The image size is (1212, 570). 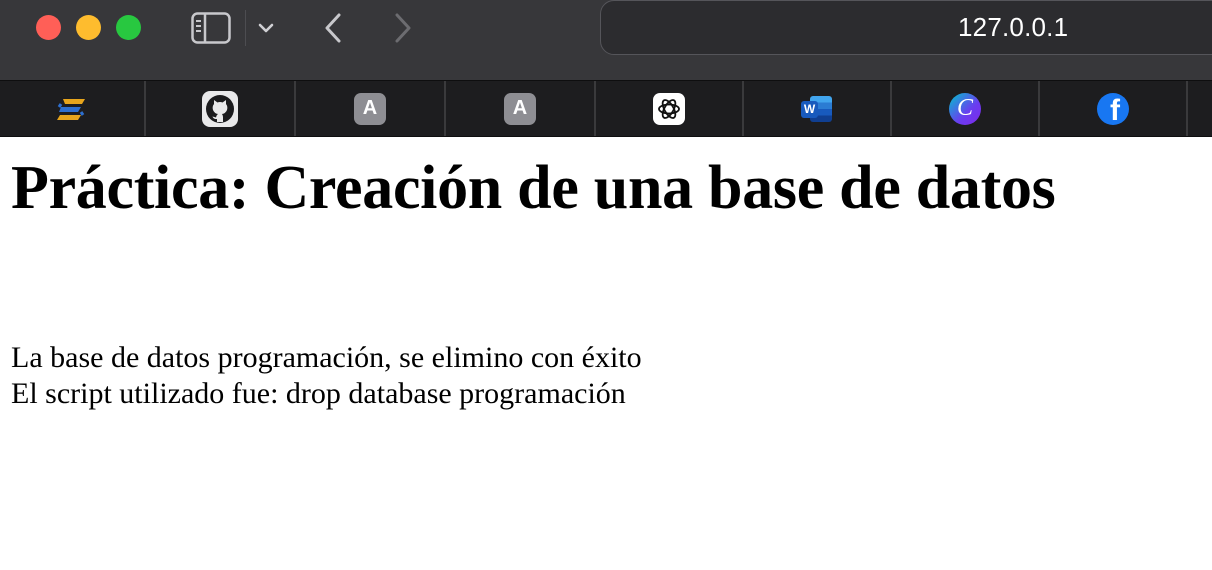 I want to click on forward-button, so click(x=403, y=28).